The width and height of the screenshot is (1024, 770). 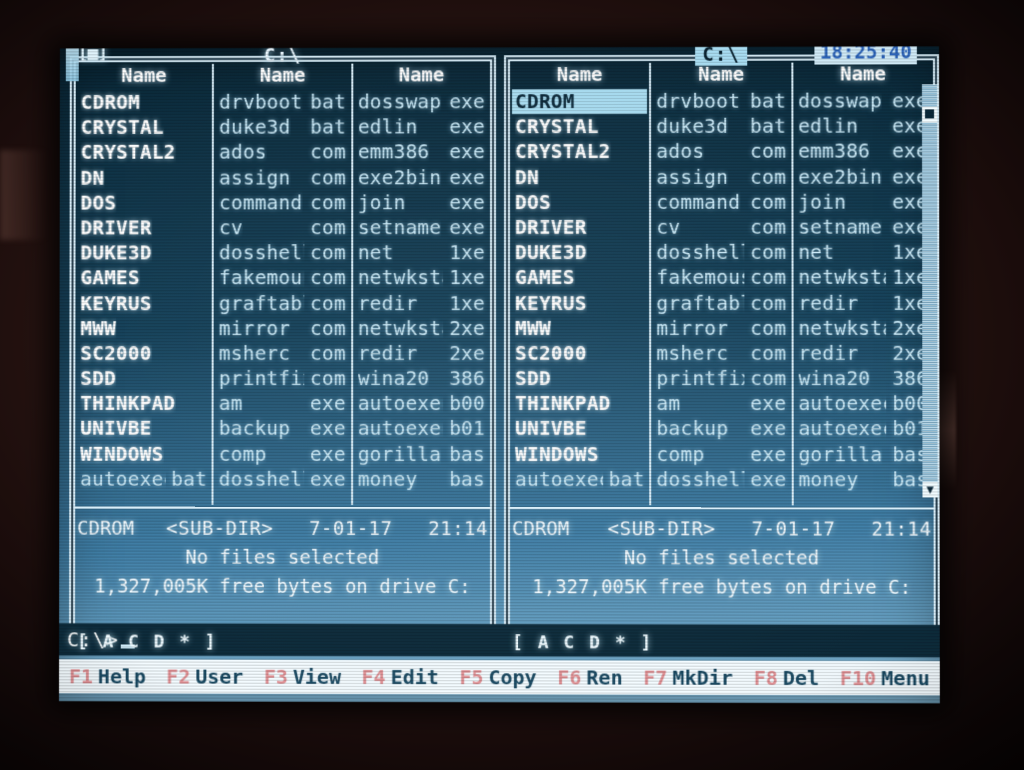 What do you see at coordinates (204, 677) in the screenshot?
I see `function-key-f2: F2 User` at bounding box center [204, 677].